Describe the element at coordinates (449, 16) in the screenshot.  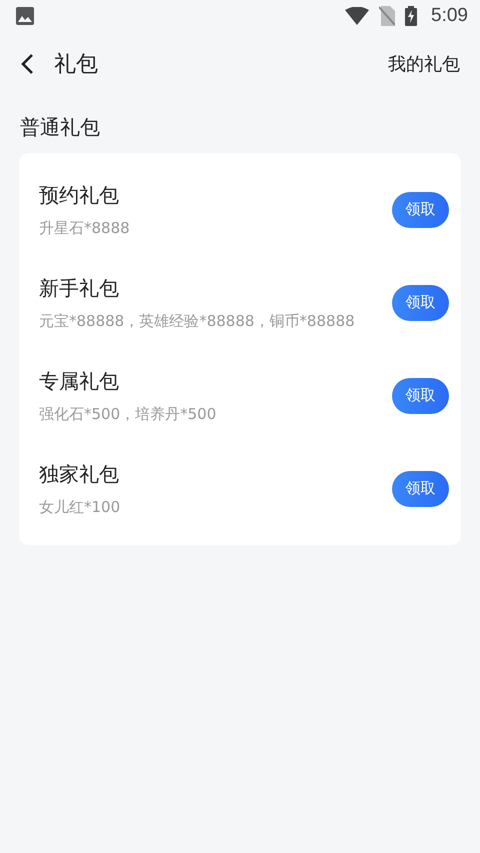
I see `status-time: 5:09` at that location.